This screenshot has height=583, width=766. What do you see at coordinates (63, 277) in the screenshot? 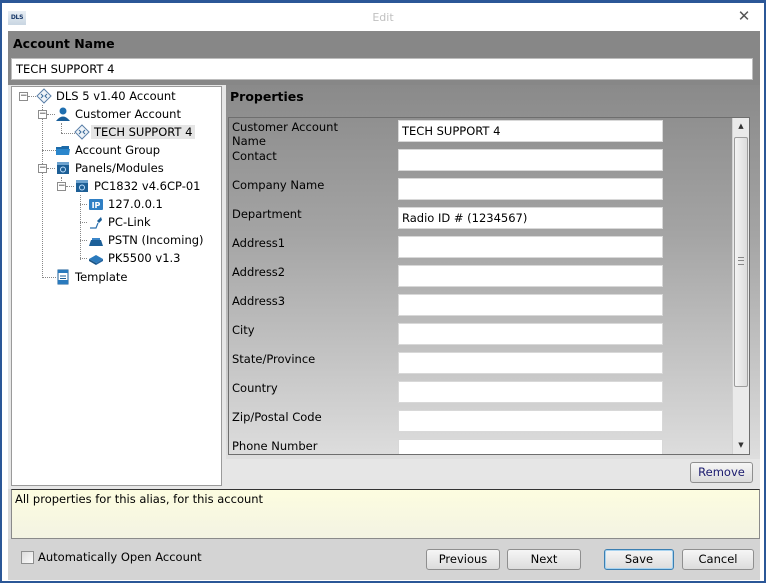
I see `template-document-icon` at bounding box center [63, 277].